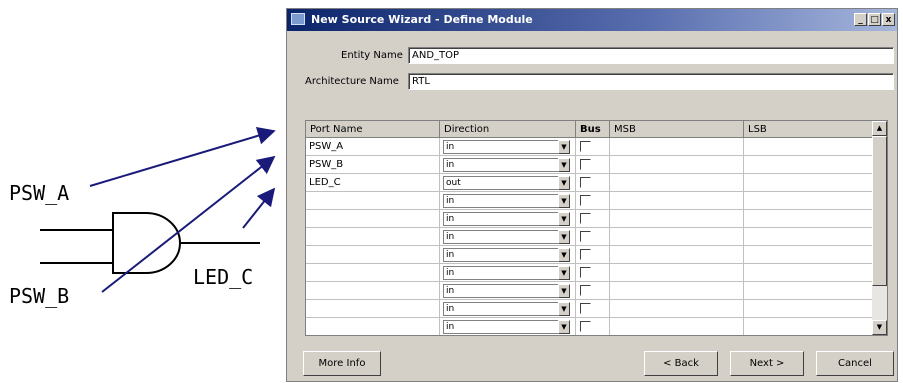  What do you see at coordinates (651, 81) in the screenshot?
I see `architecture-name-field: RTL` at bounding box center [651, 81].